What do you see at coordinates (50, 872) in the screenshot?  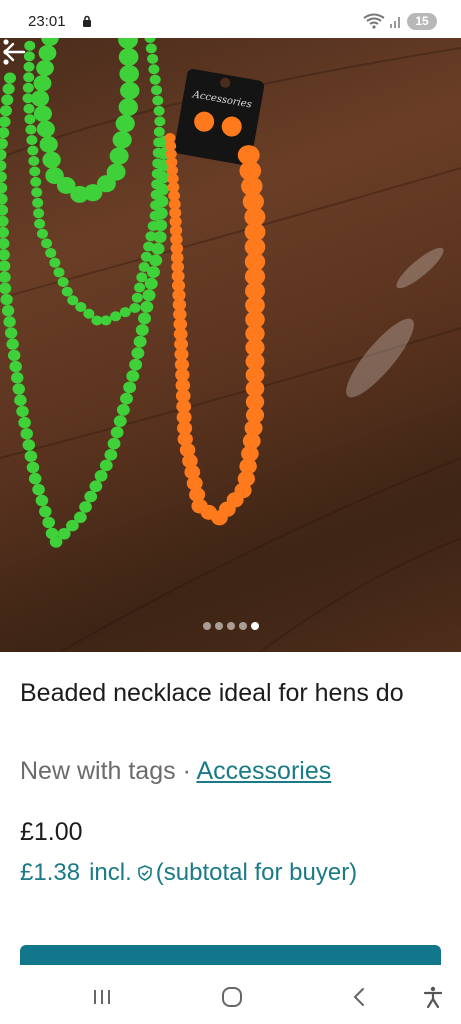 I see `buyer-price: £1.38` at bounding box center [50, 872].